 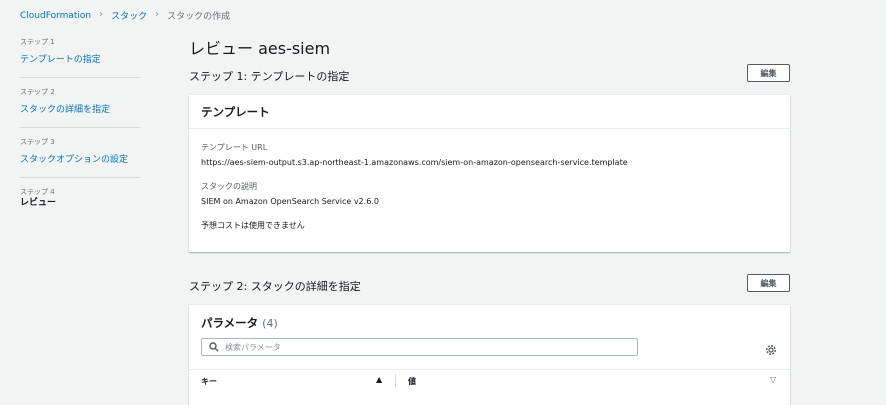 I want to click on column-header-value: 値, so click(x=412, y=381).